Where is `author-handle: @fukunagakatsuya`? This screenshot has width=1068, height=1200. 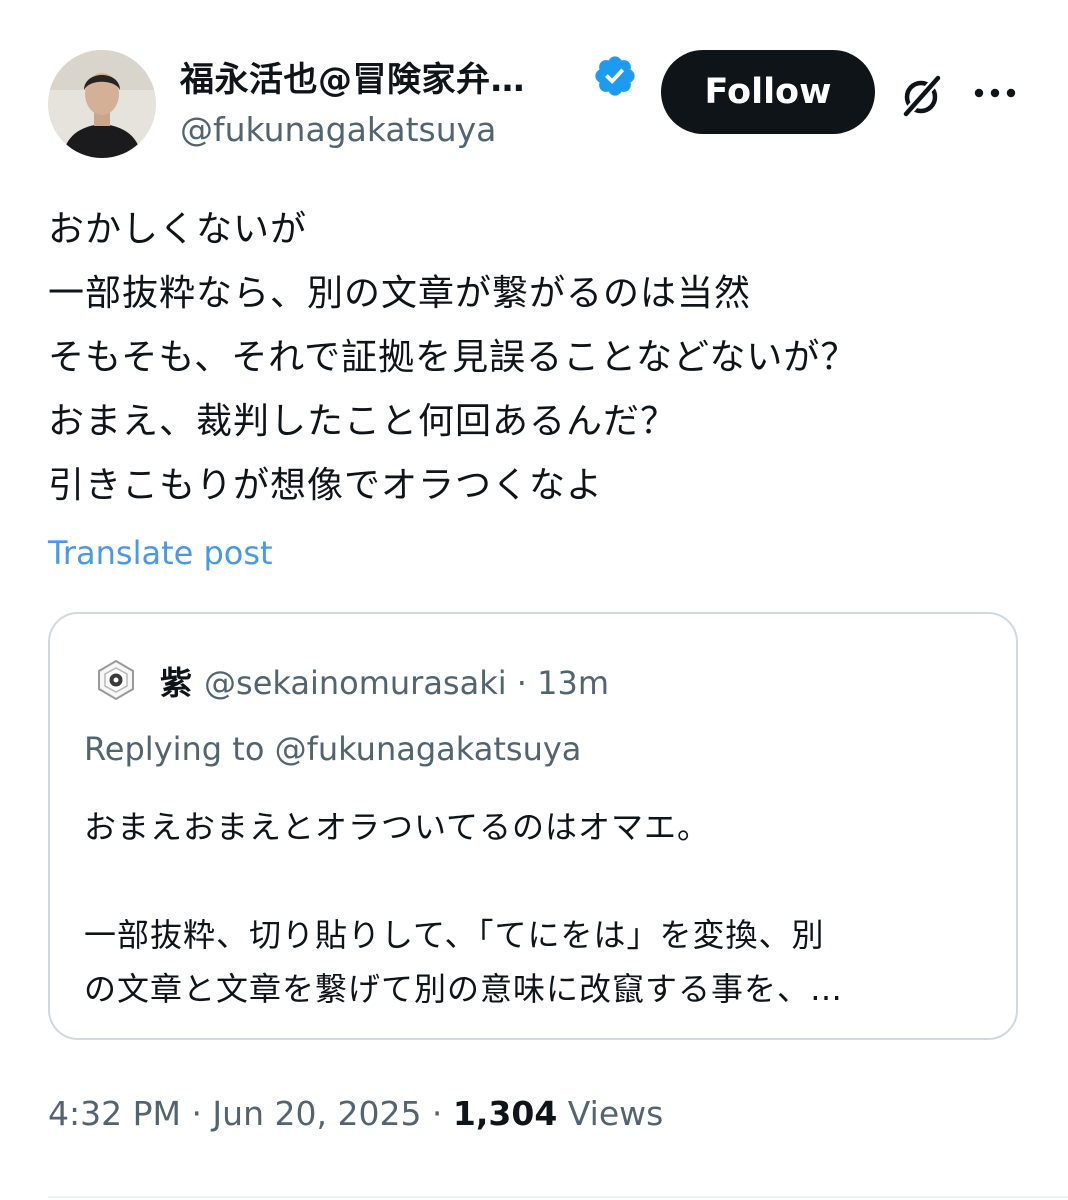
author-handle: @fukunagakatsuya is located at coordinates (338, 129).